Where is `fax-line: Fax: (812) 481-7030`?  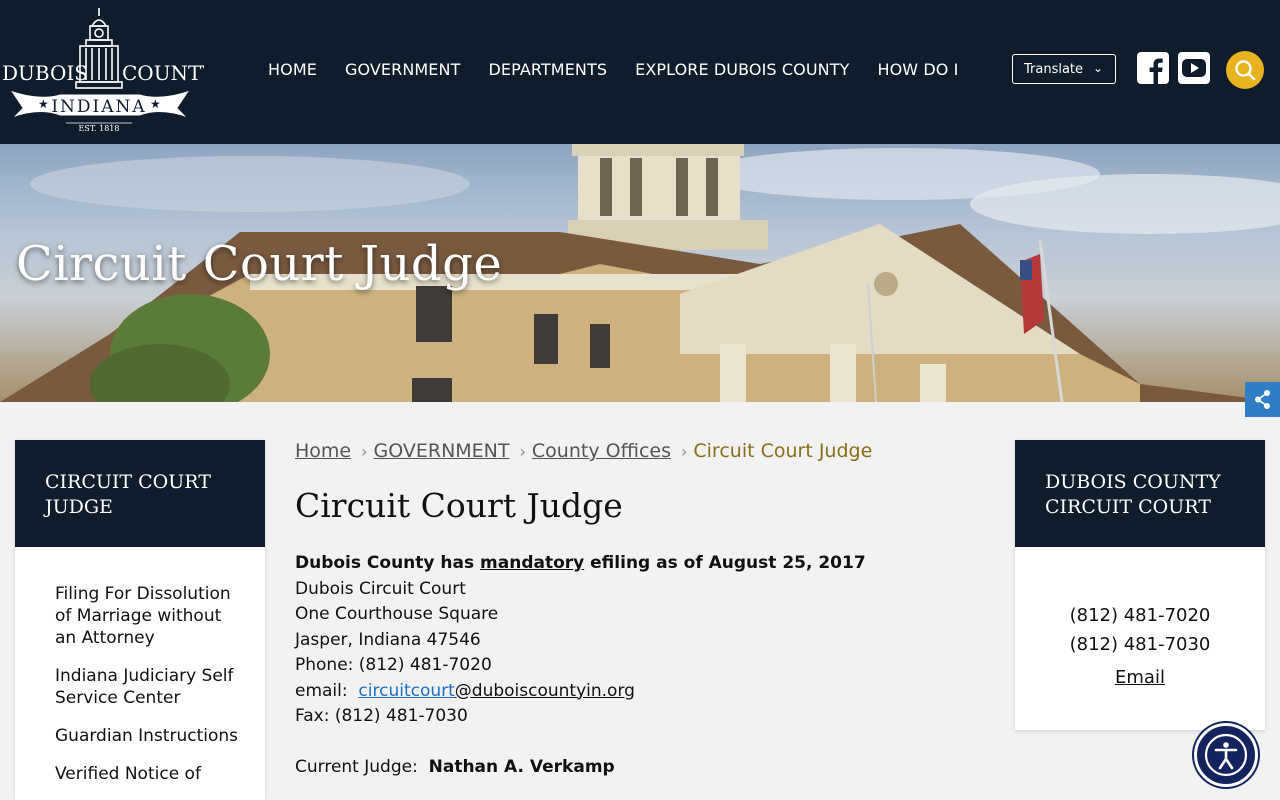 fax-line: Fax: (812) 481-7030 is located at coordinates (381, 716).